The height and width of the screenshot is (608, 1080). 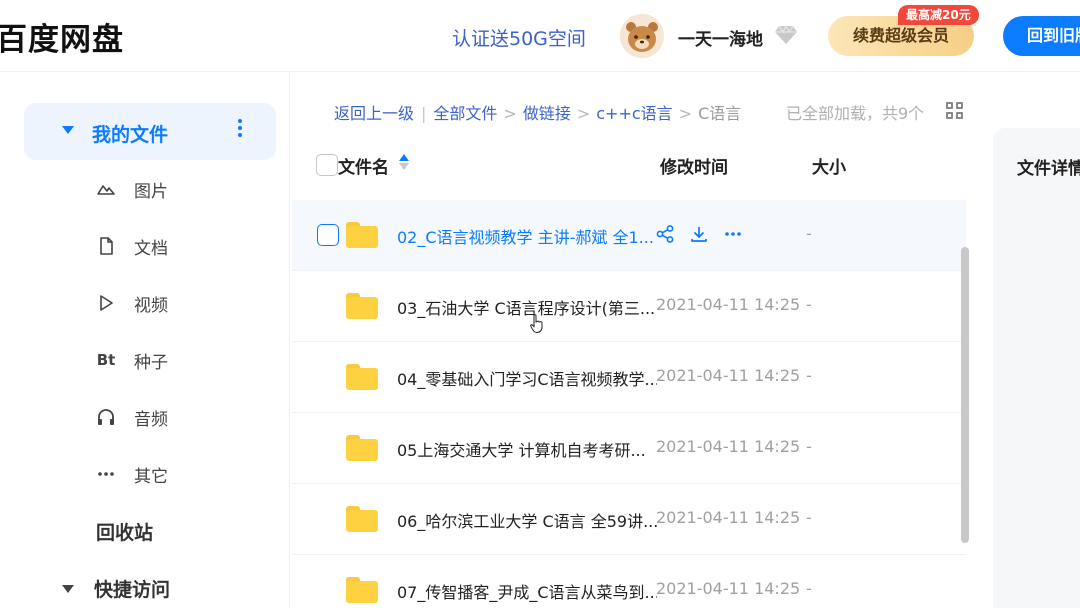 What do you see at coordinates (176, 190) in the screenshot?
I see `sidebar-item-images: 图片` at bounding box center [176, 190].